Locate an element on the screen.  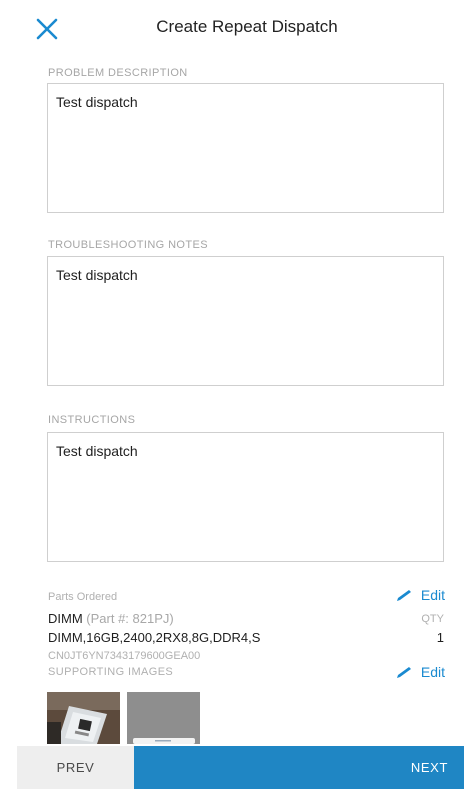
next-button: NEXT is located at coordinates (299, 767).